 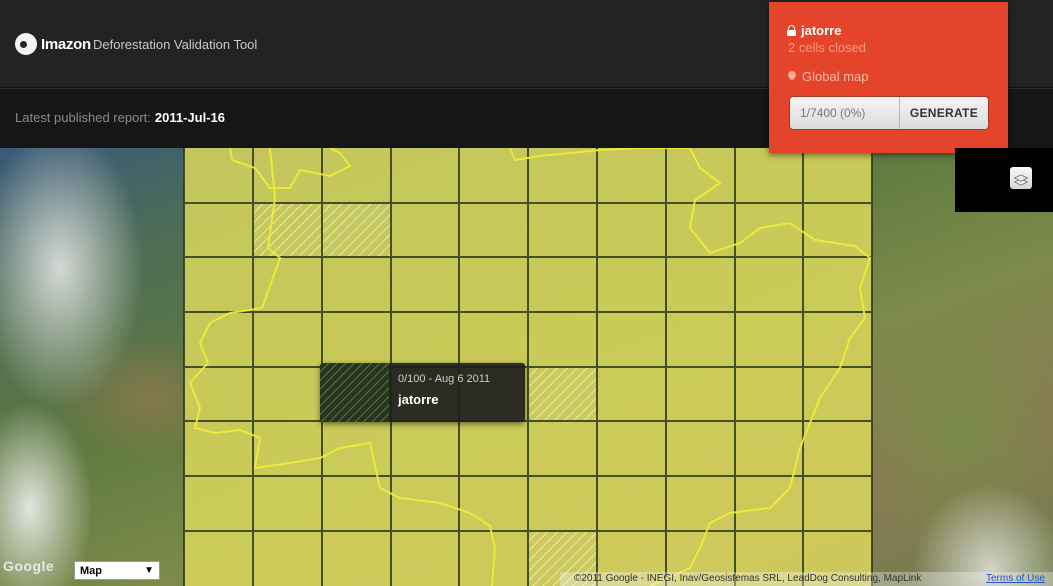 What do you see at coordinates (418, 399) in the screenshot?
I see `tooltip-user: jatorre` at bounding box center [418, 399].